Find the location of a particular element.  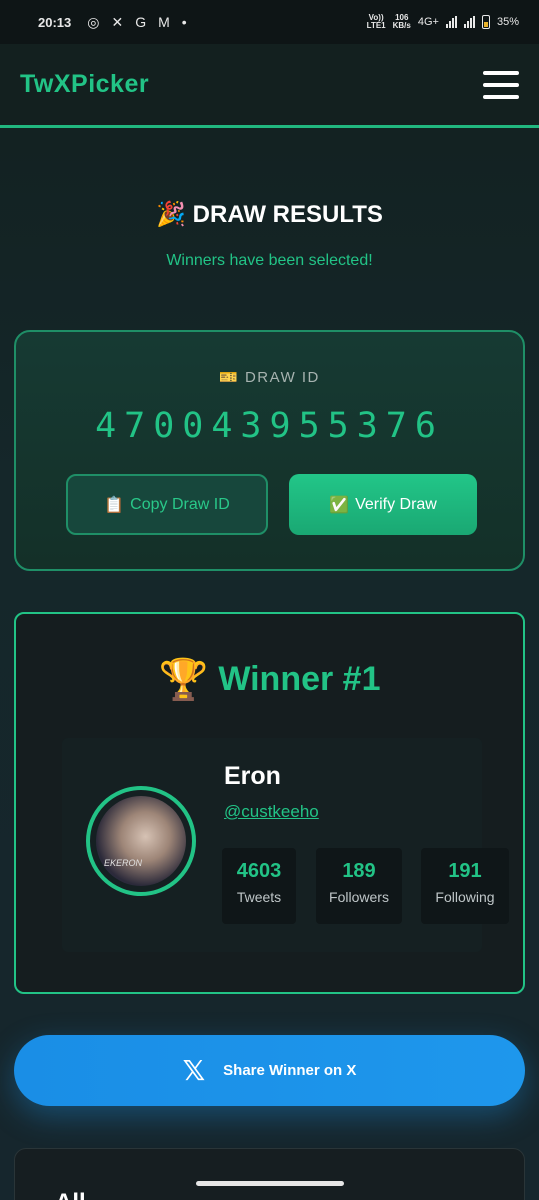

stat-value: 189 is located at coordinates (359, 871).